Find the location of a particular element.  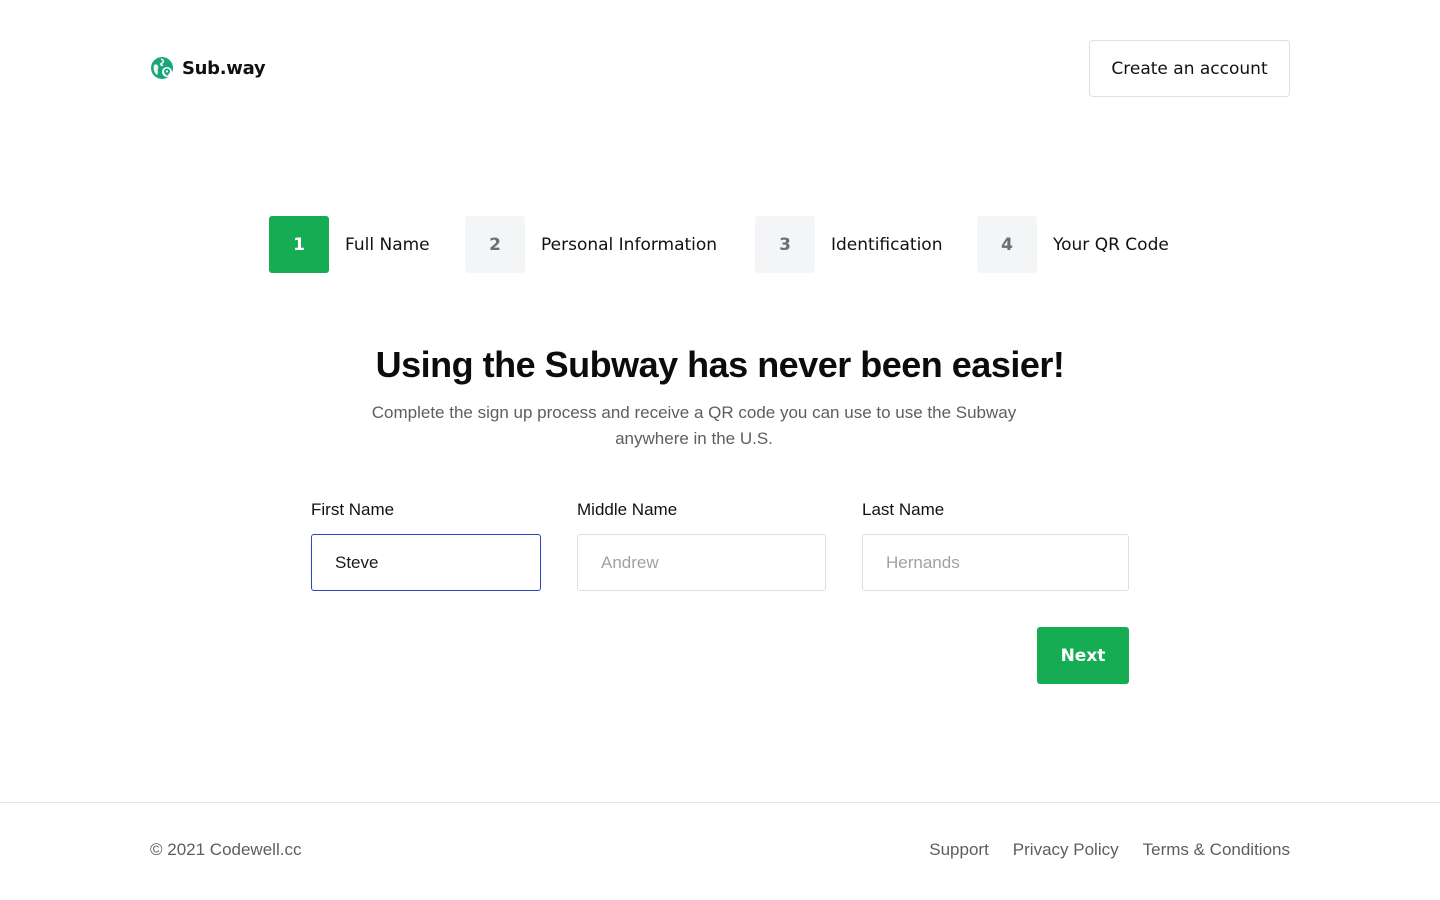

page-title: Using the Subway has never been easier! is located at coordinates (720, 364).